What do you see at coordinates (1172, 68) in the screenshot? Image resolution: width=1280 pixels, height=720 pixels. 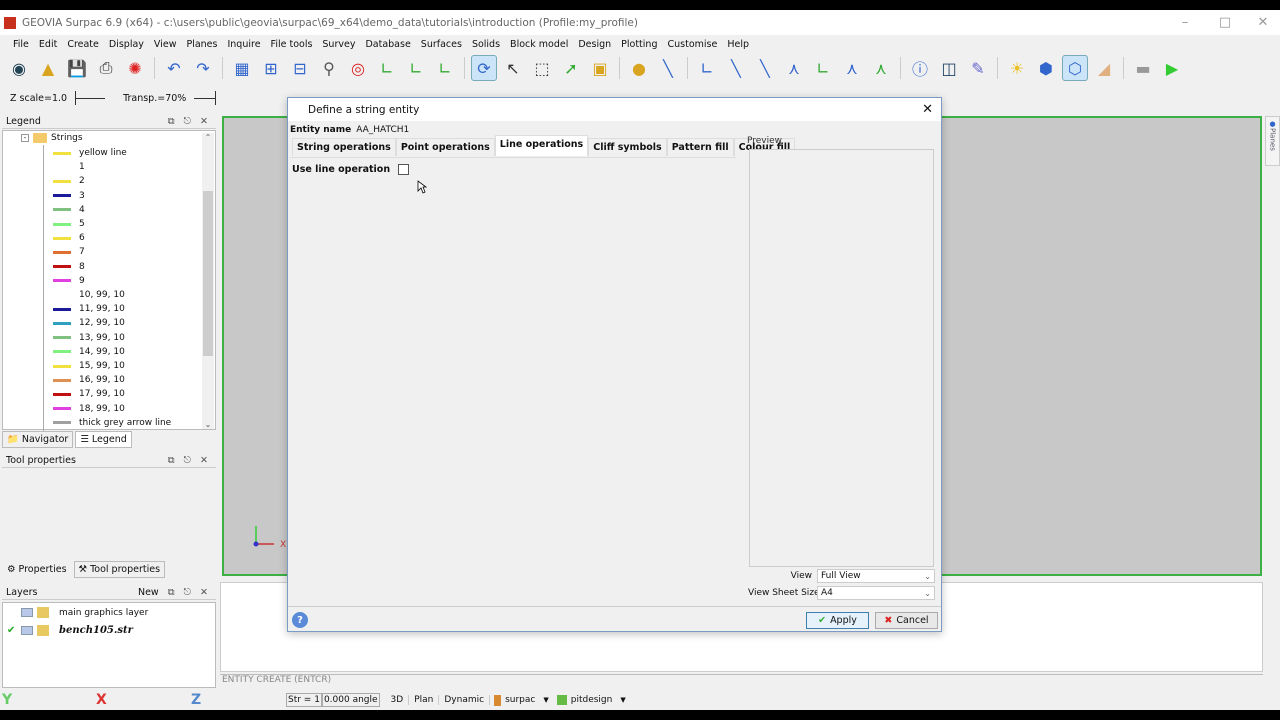 I see `toggle-on-icon: ▶` at bounding box center [1172, 68].